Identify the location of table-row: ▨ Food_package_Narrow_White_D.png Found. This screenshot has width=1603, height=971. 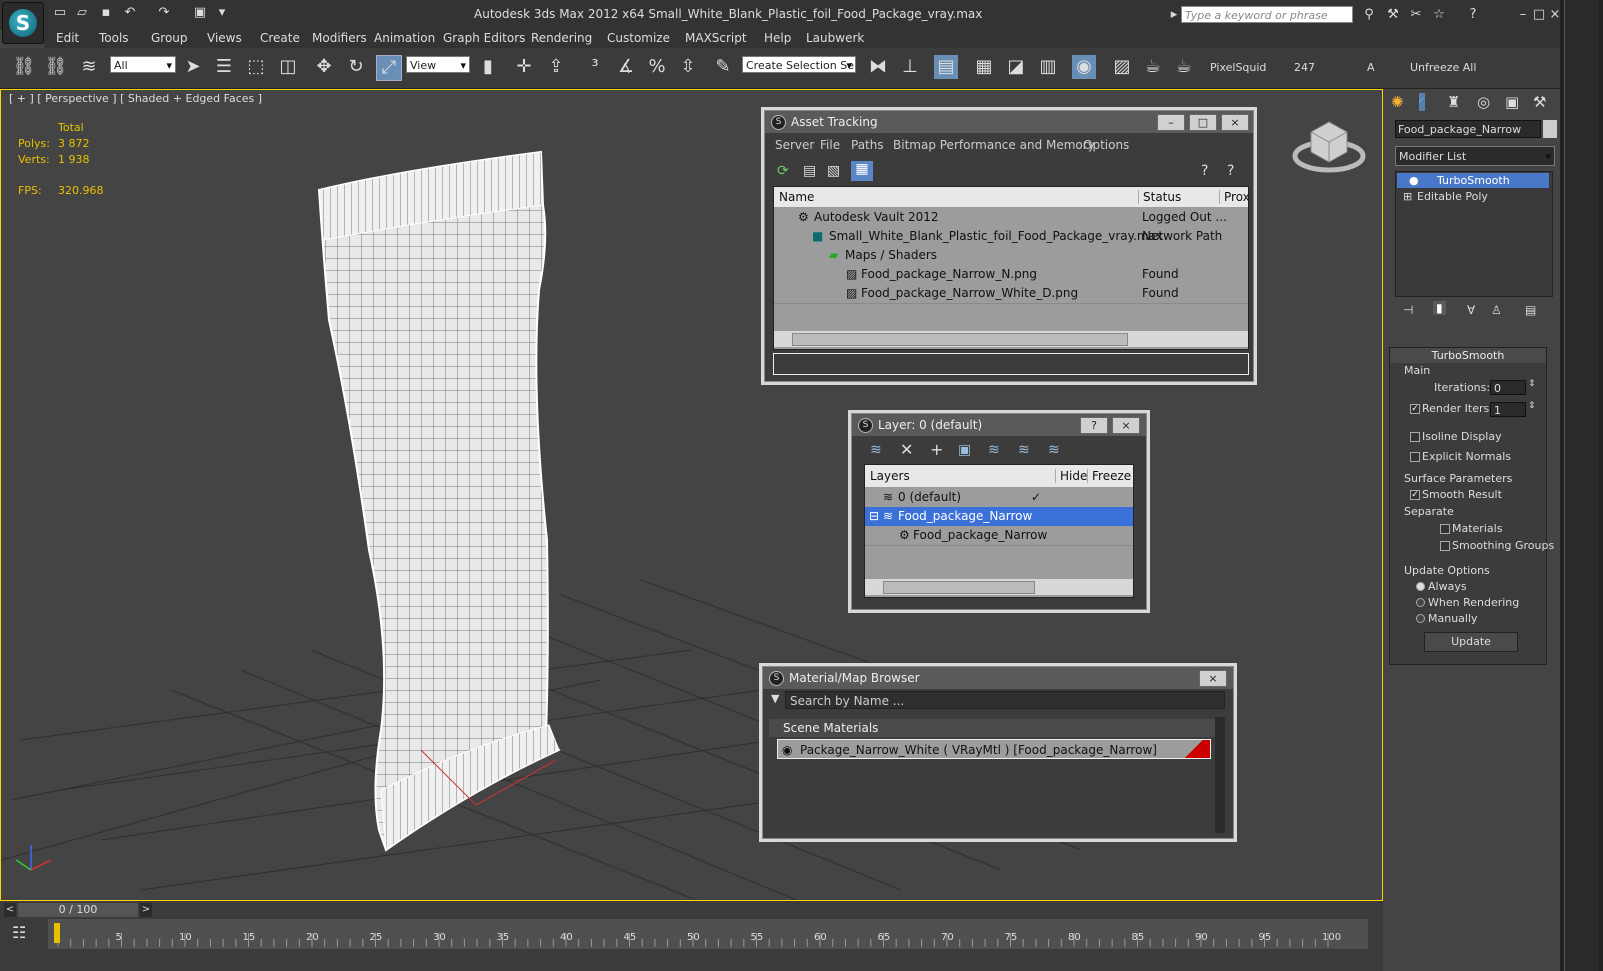
(1011, 294).